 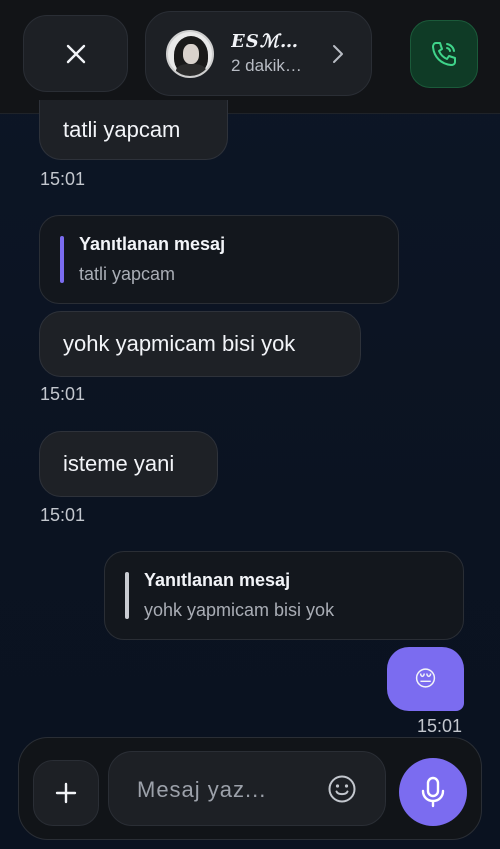 I want to click on phone-icon, so click(x=444, y=54).